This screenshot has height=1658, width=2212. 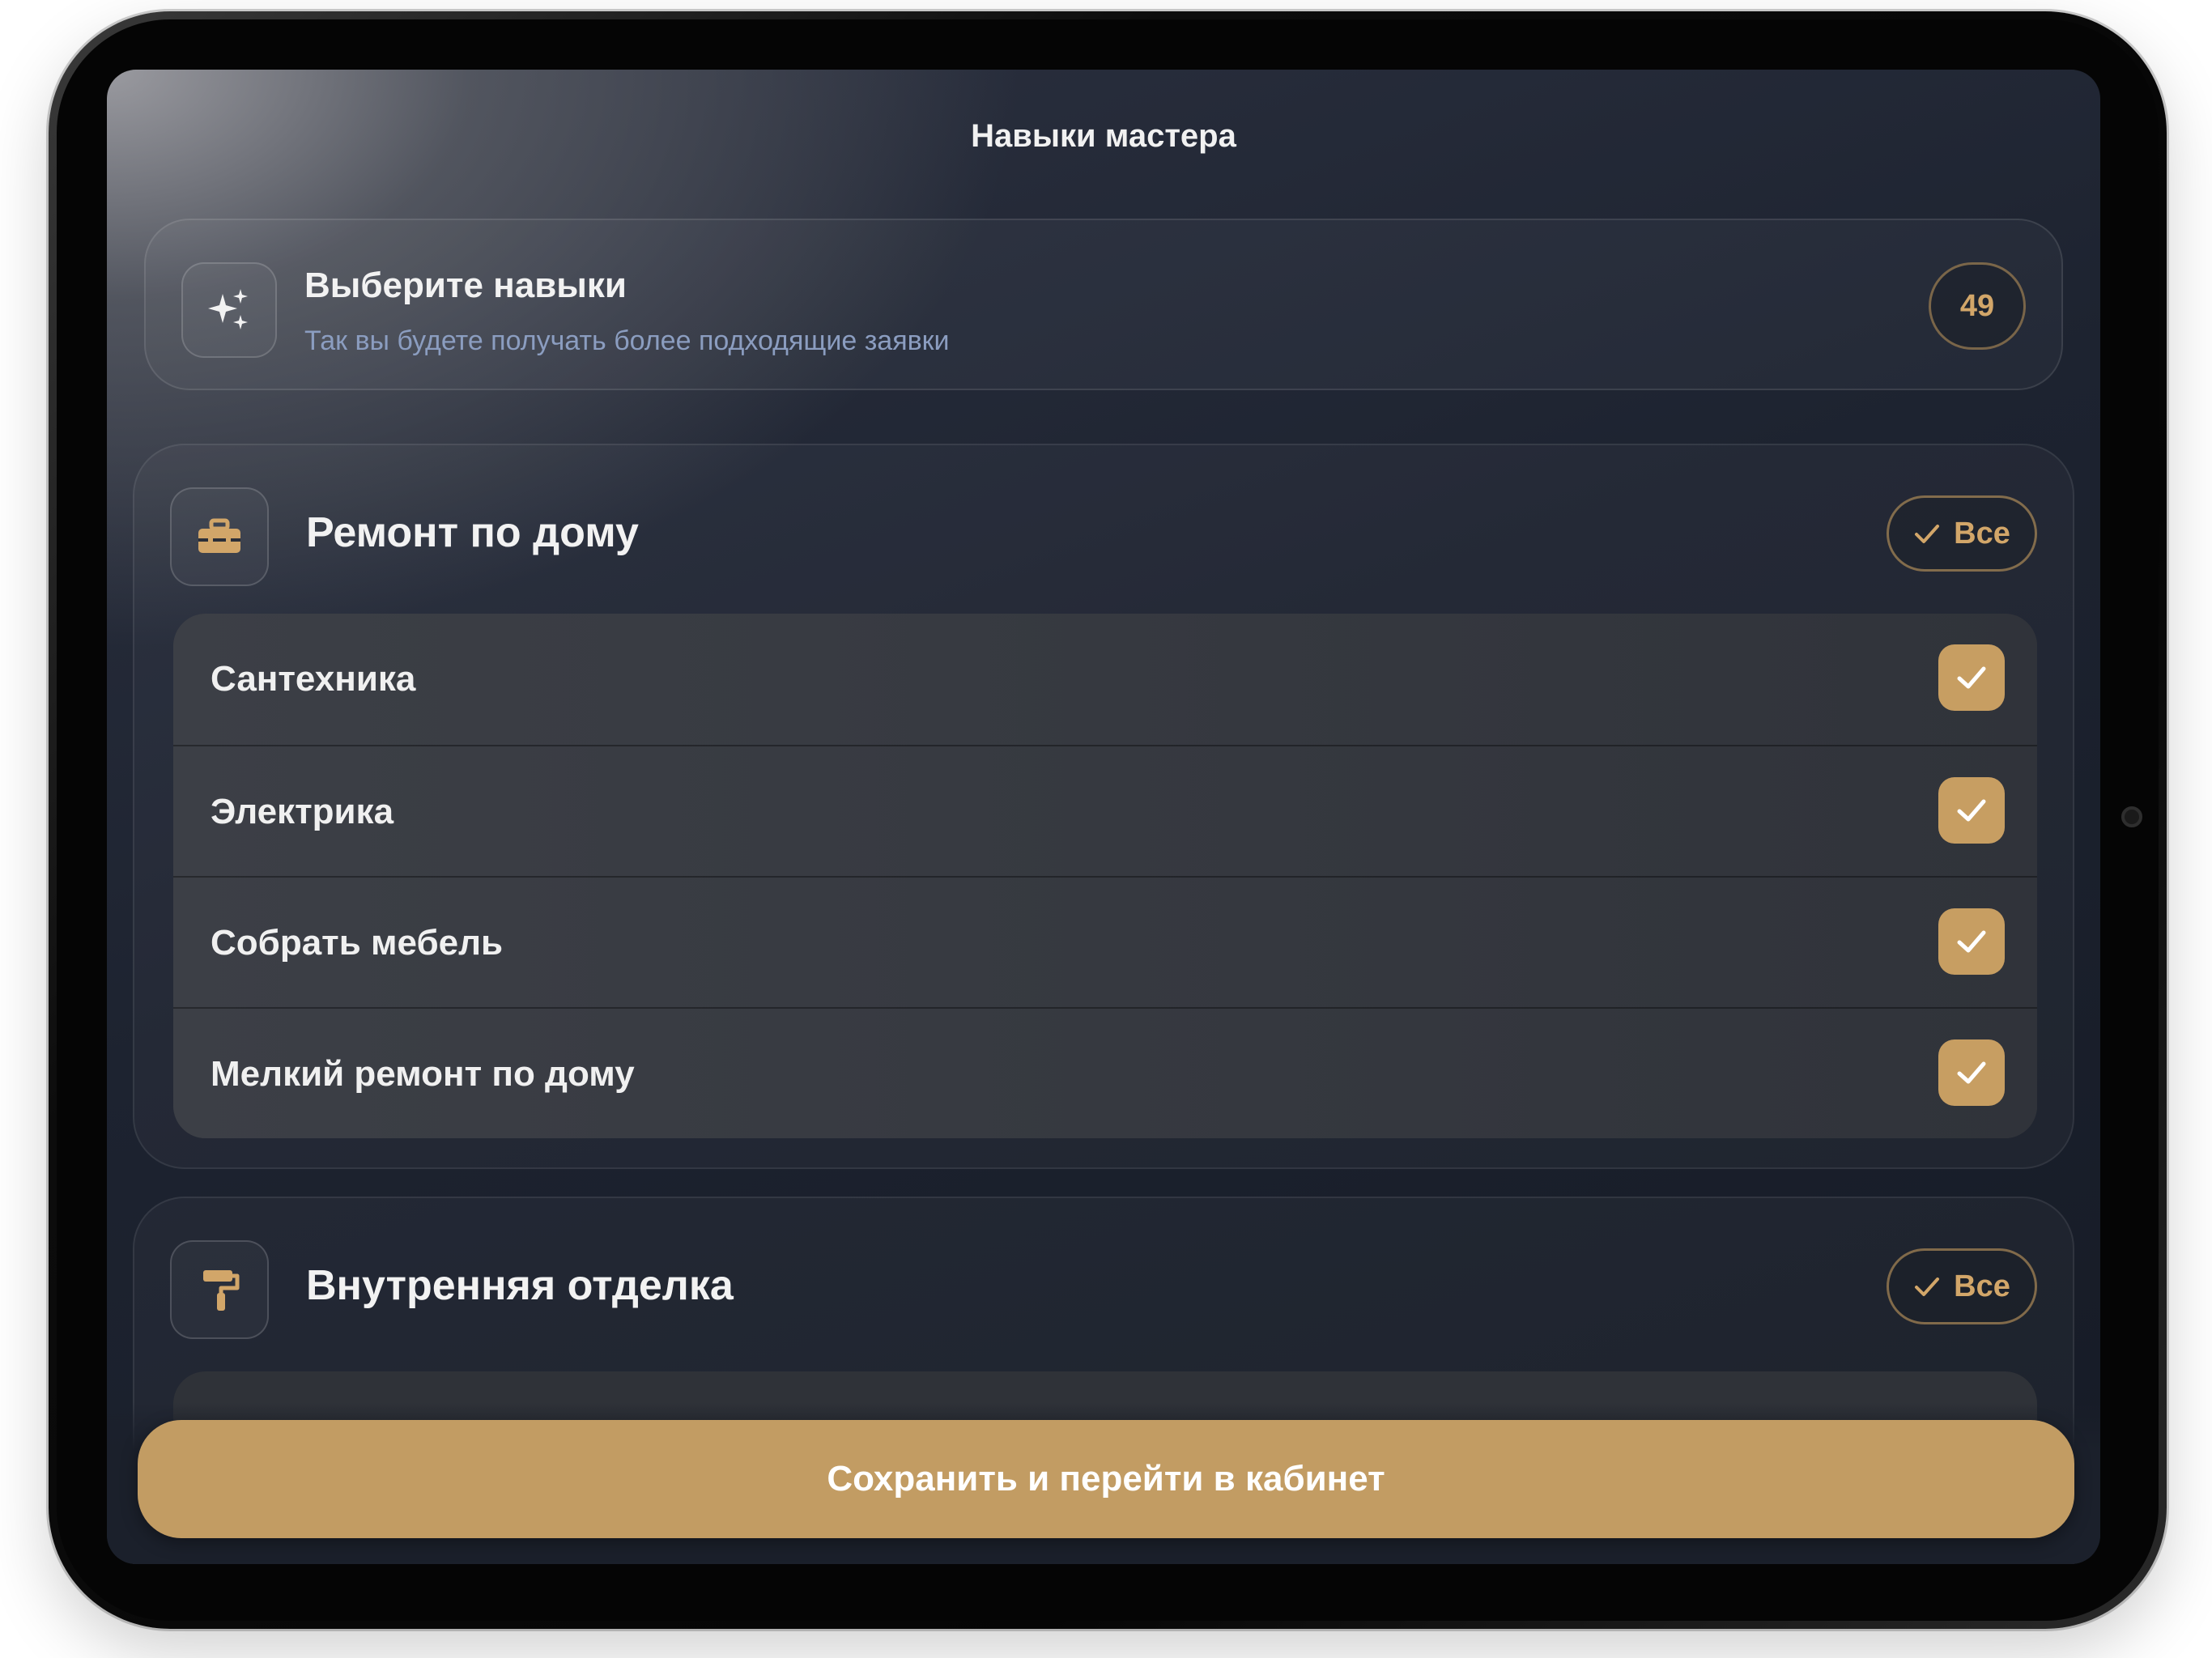 I want to click on skills-count-badge: 49, so click(x=1978, y=306).